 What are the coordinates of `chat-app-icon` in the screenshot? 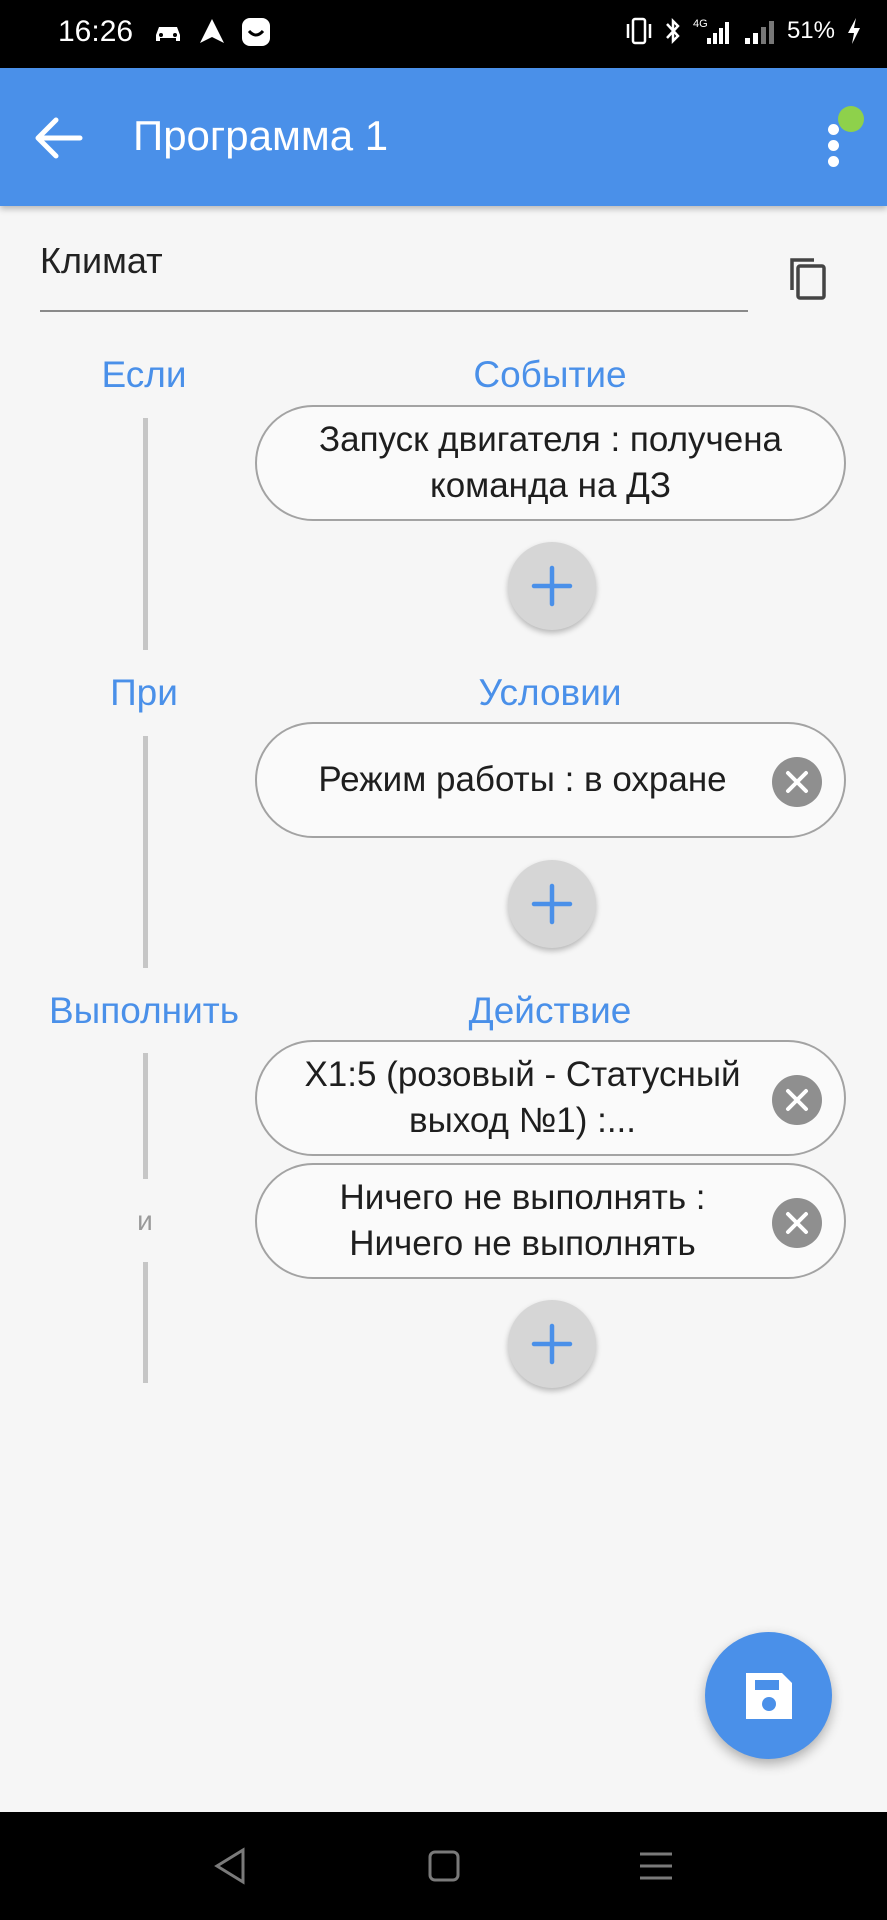 It's located at (256, 32).